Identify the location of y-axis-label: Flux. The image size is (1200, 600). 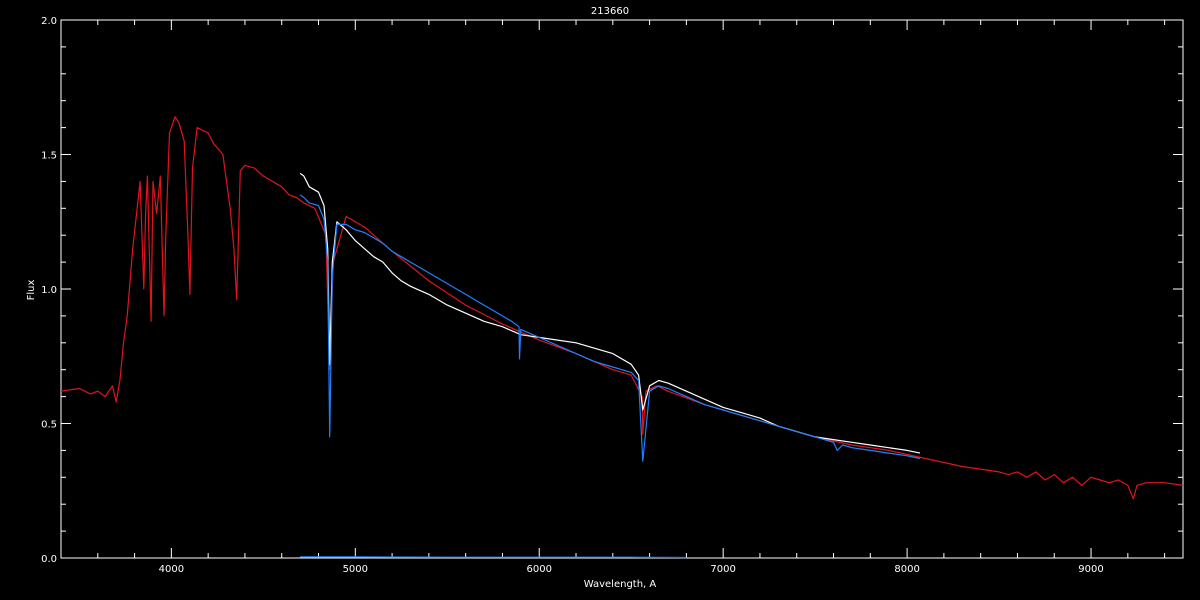
(31, 290).